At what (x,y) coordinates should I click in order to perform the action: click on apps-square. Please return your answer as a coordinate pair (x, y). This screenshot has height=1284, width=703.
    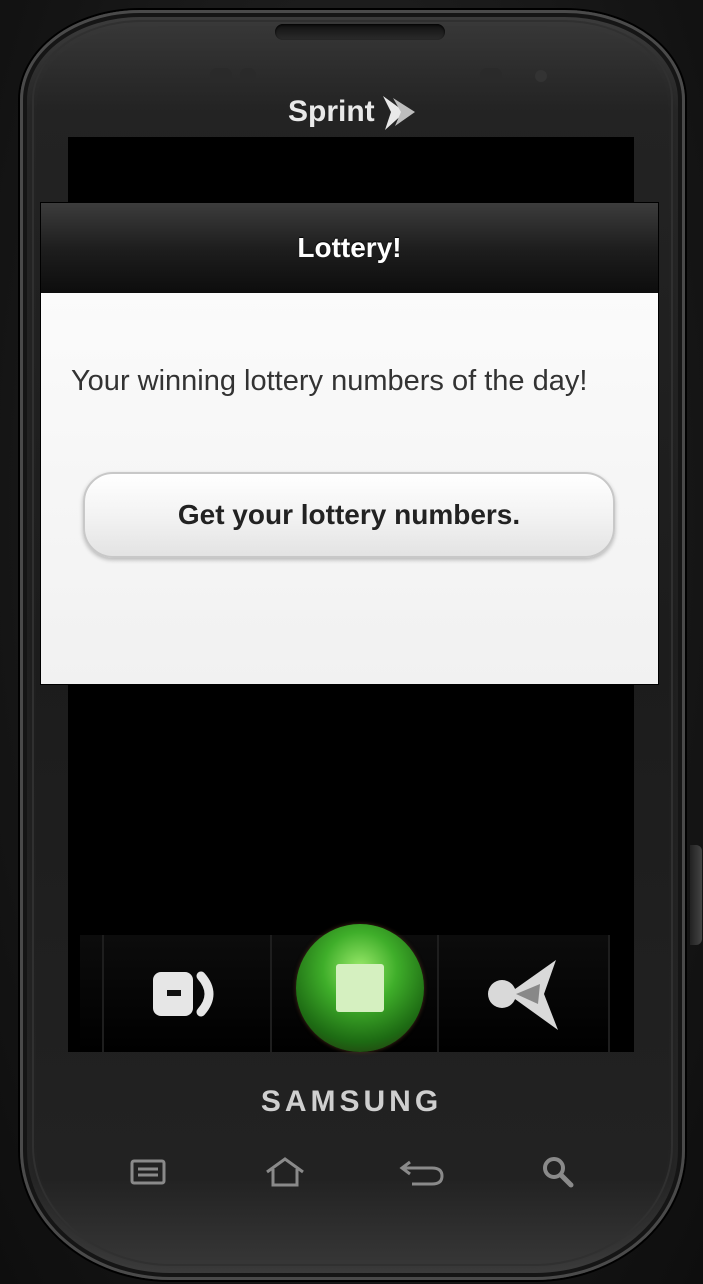
    Looking at the image, I should click on (360, 987).